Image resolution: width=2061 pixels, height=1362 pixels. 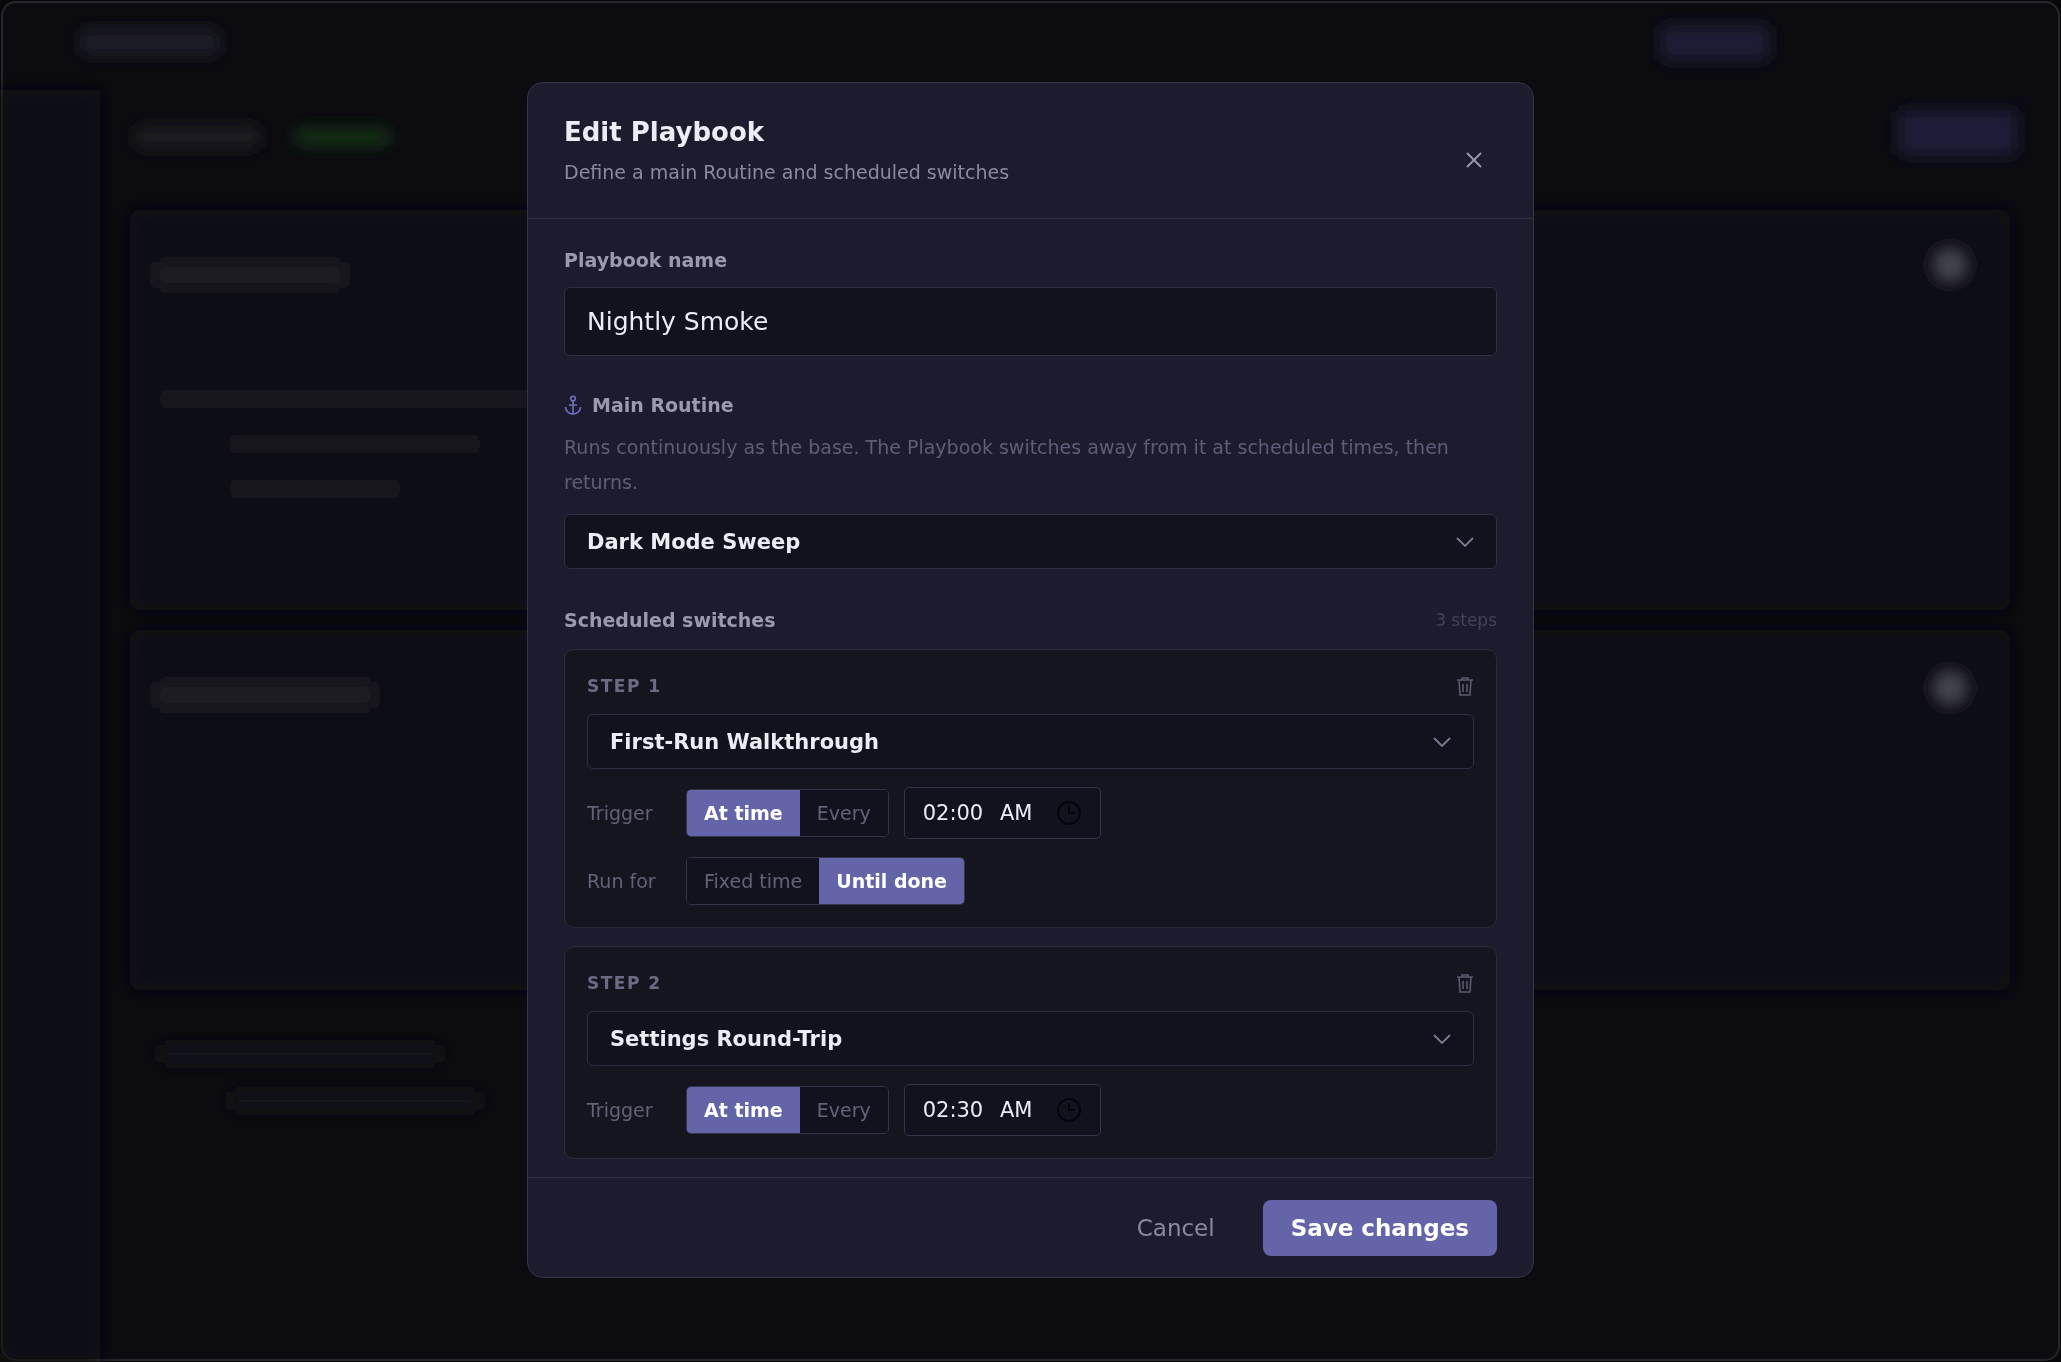 I want to click on playbook-name-field: Nightly Smoke, so click(x=1030, y=321).